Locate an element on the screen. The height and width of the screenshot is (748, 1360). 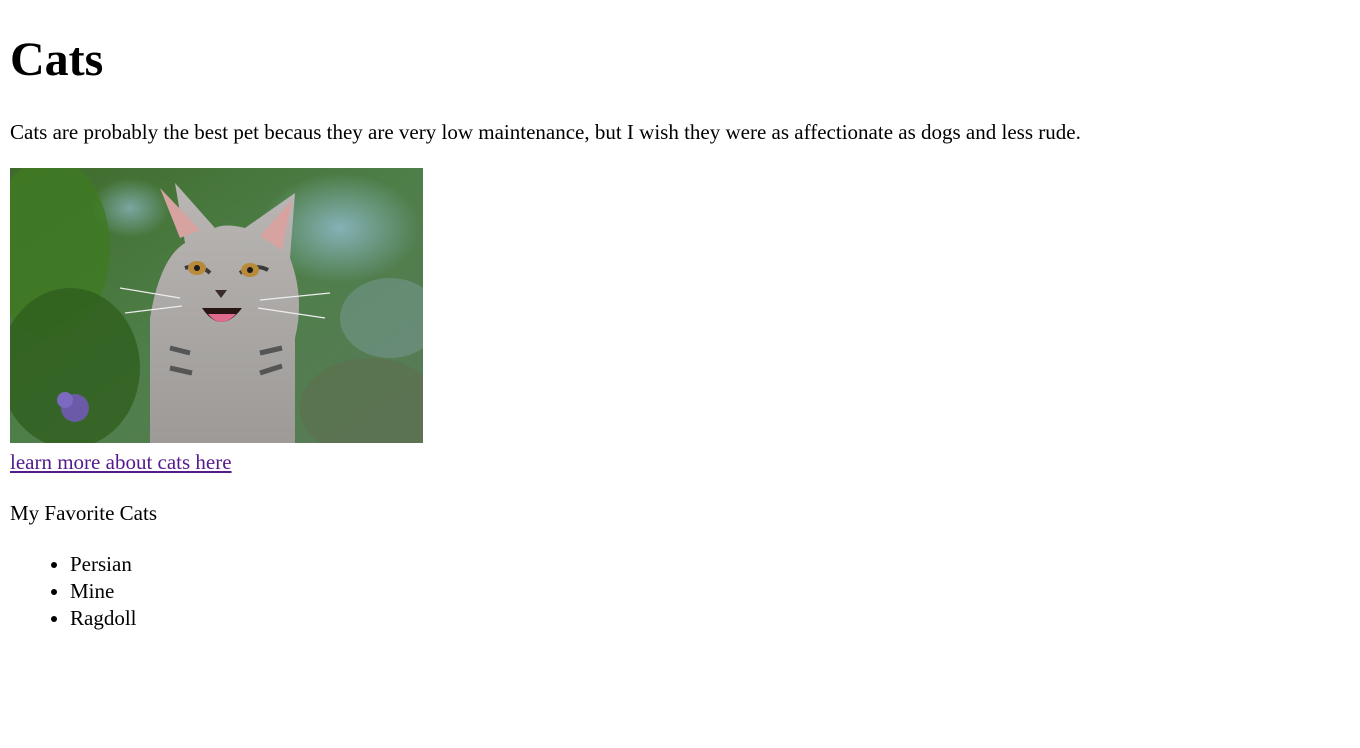
list-item: Persian is located at coordinates (710, 564).